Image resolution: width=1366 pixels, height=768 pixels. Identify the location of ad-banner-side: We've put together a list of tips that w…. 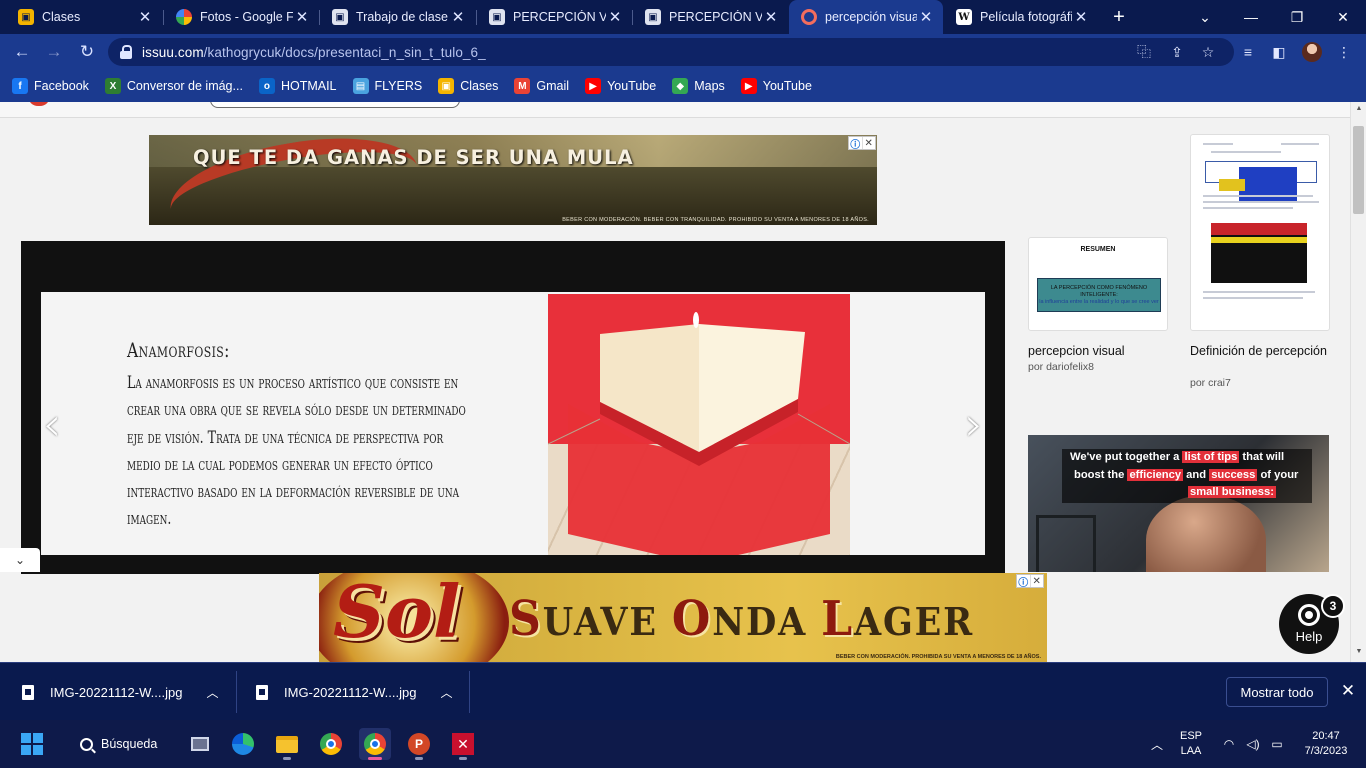
(1178, 503).